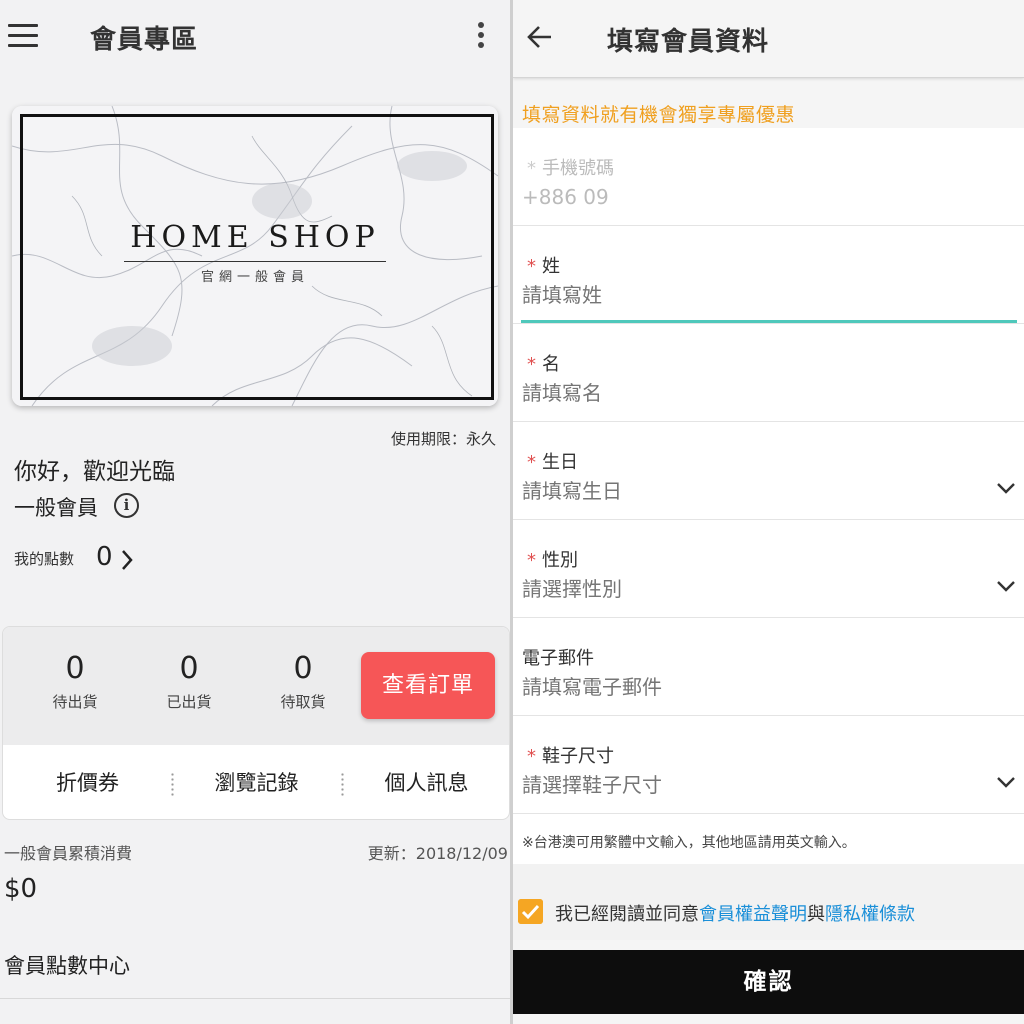 The width and height of the screenshot is (1024, 1024). Describe the element at coordinates (816, 914) in the screenshot. I see `agreement-conjunction: 與` at that location.